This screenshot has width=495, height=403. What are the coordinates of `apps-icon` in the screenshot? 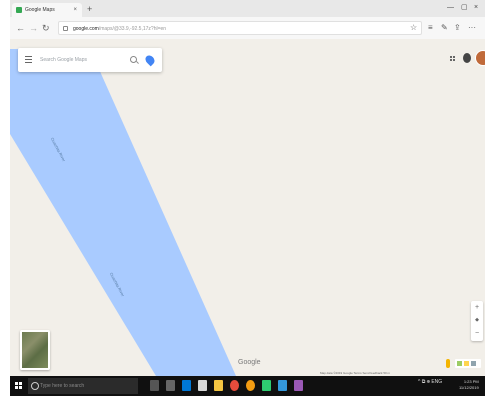 It's located at (453, 59).